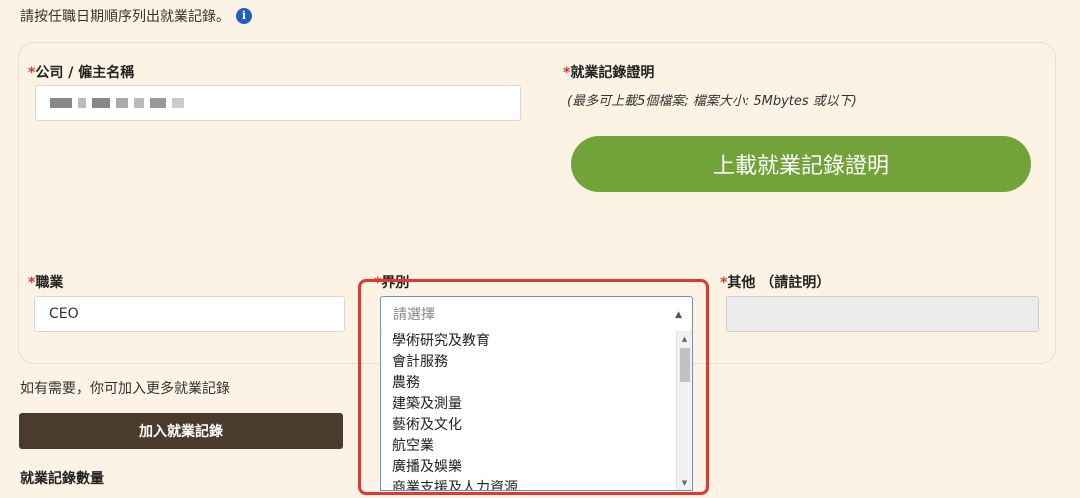 This screenshot has height=498, width=1080. I want to click on company-label-text: 公司 / 僱主名稱, so click(85, 73).